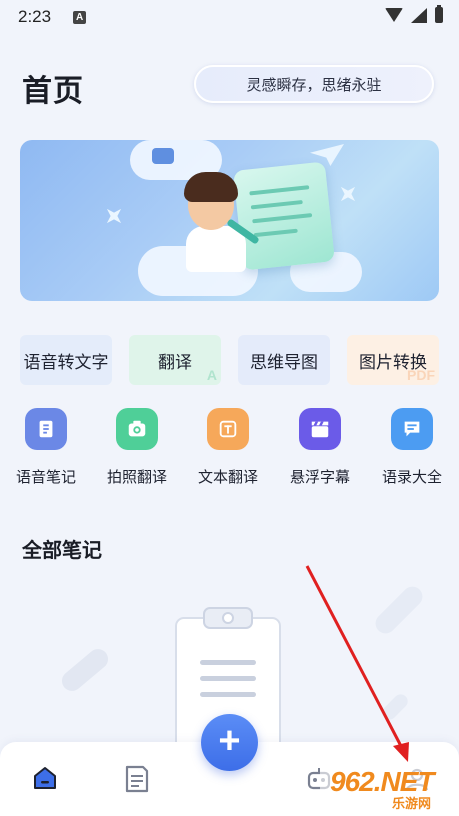  Describe the element at coordinates (314, 84) in the screenshot. I see `slogan-pill: 灵感瞬存，思绪永驻` at that location.